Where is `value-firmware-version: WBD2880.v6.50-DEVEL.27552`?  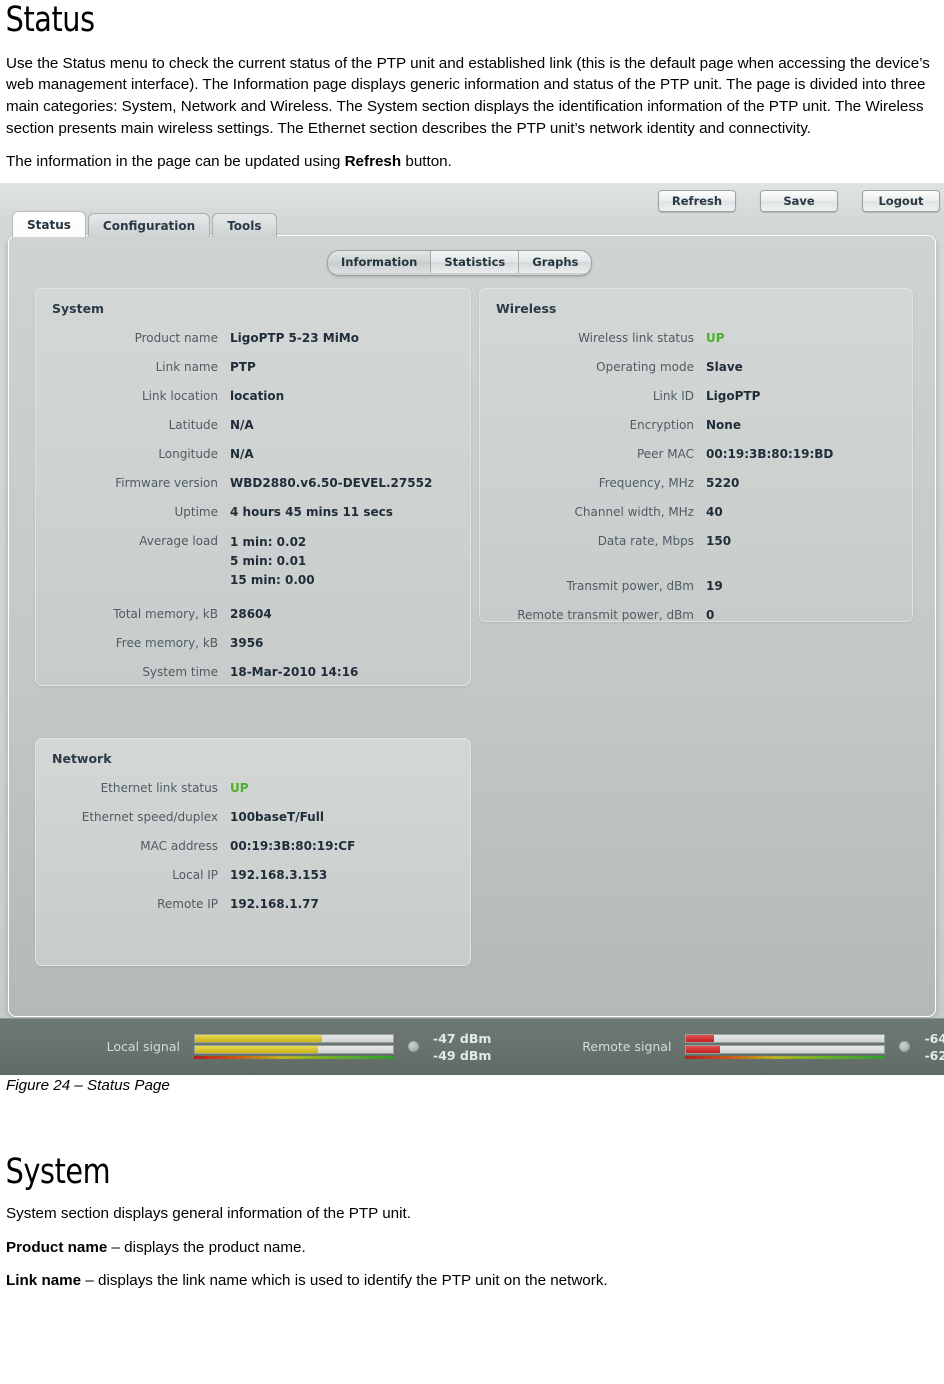 value-firmware-version: WBD2880.v6.50-DEVEL.27552 is located at coordinates (331, 482).